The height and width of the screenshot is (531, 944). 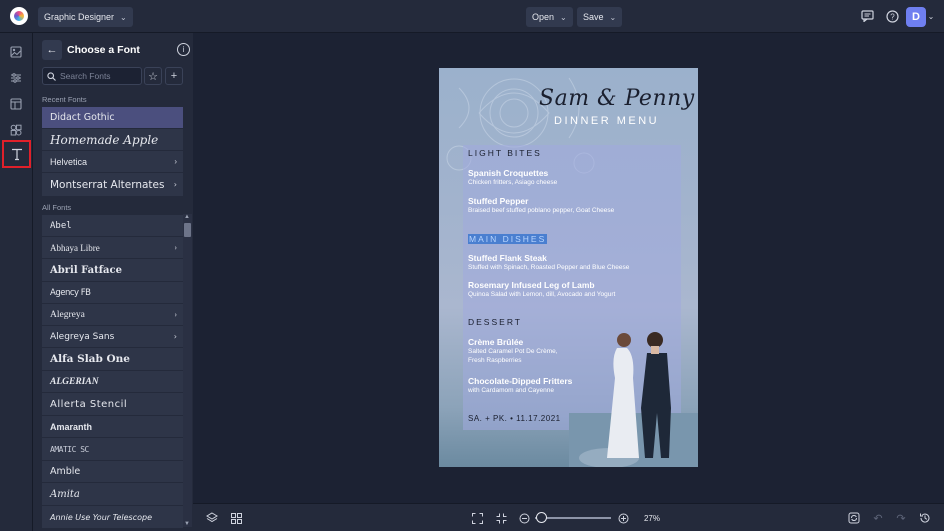 I want to click on font-item-alfa-slab-one: Alfa Slab One, so click(x=112, y=359).